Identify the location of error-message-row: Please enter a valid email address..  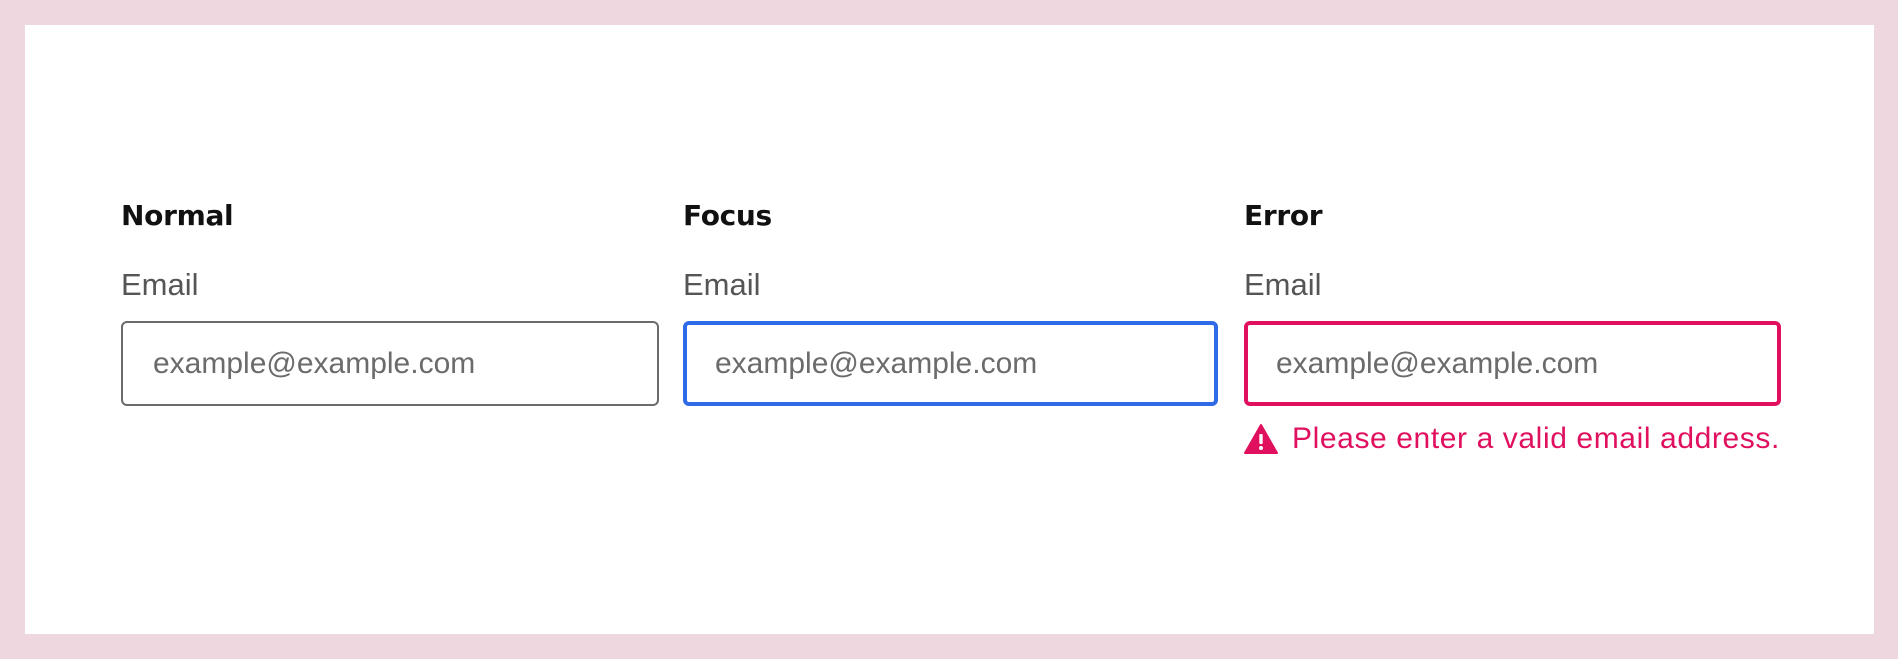
(1512, 439).